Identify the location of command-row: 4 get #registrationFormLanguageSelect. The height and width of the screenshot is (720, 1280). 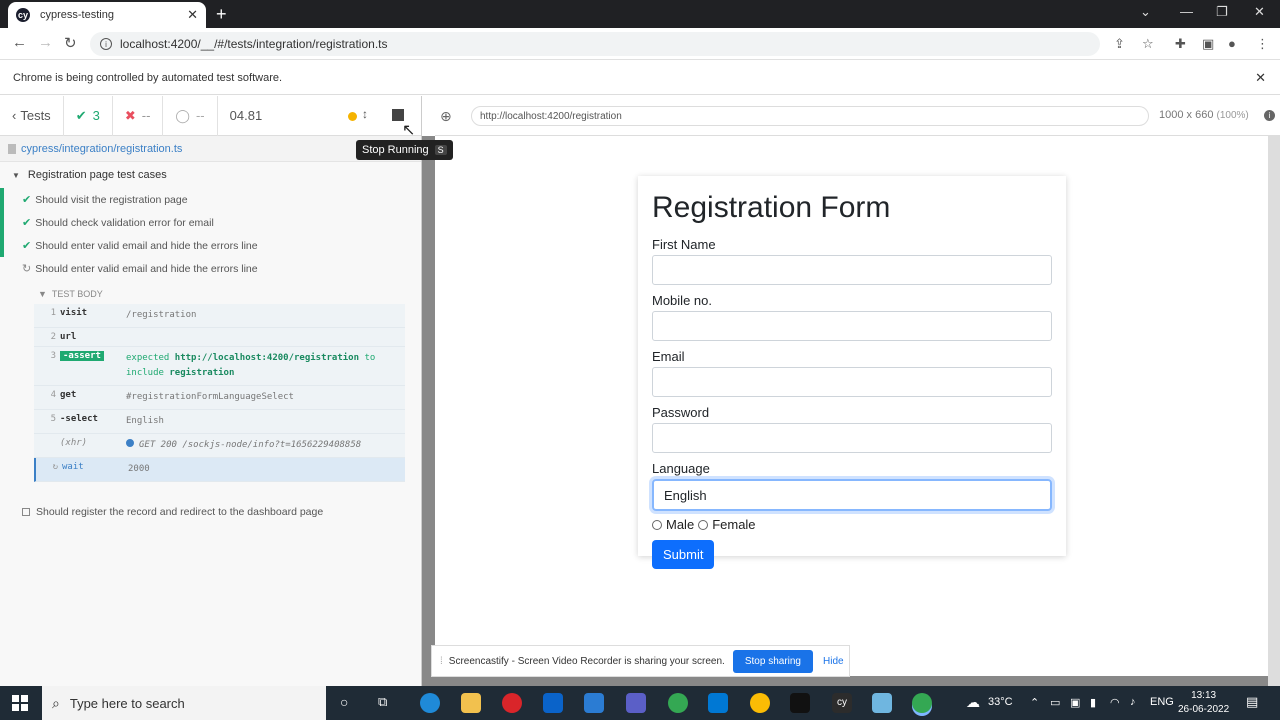
(219, 398).